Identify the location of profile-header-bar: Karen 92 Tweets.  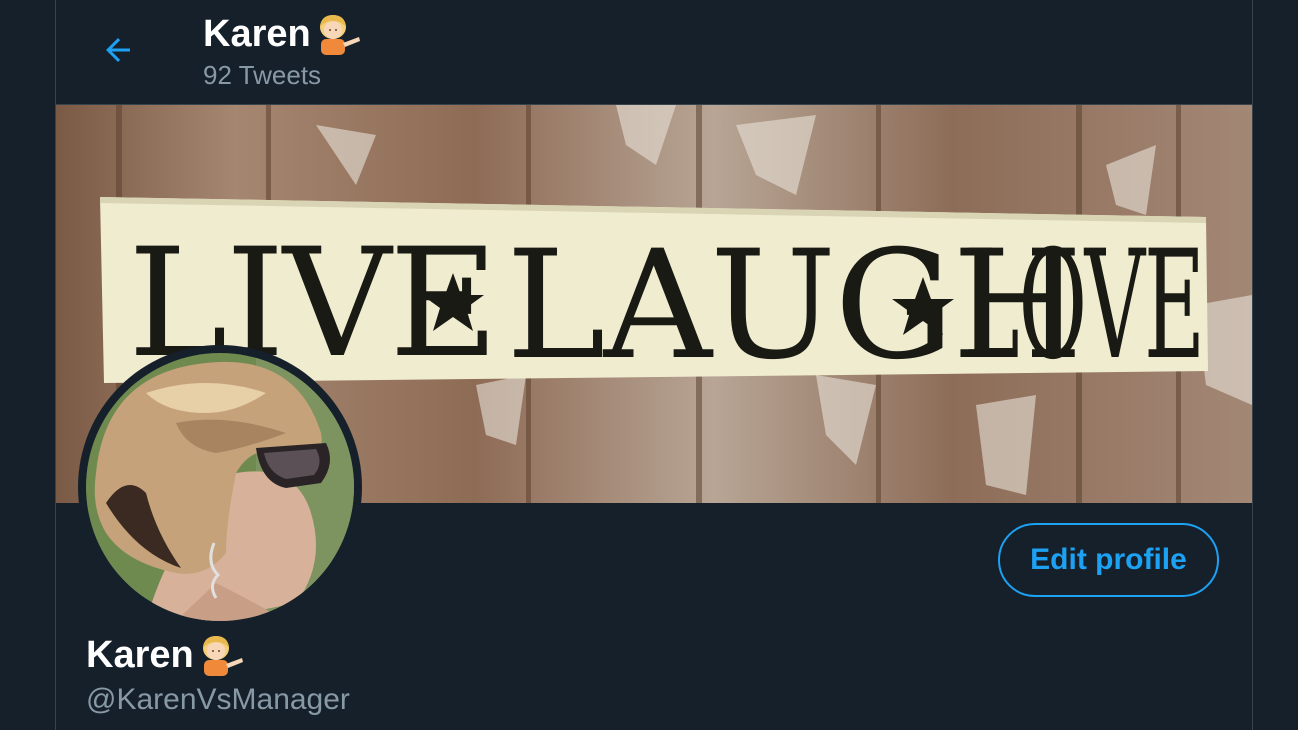
(654, 52).